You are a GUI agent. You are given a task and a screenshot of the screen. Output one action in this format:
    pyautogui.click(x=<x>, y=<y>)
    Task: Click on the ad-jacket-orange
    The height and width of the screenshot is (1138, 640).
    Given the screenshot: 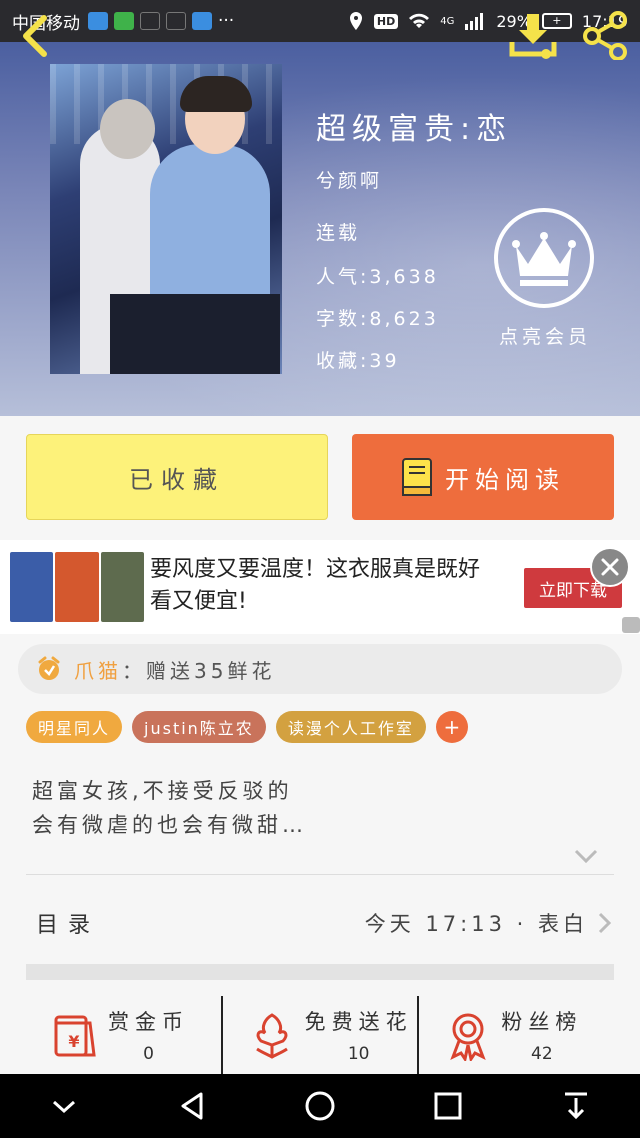 What is the action you would take?
    pyautogui.click(x=77, y=587)
    